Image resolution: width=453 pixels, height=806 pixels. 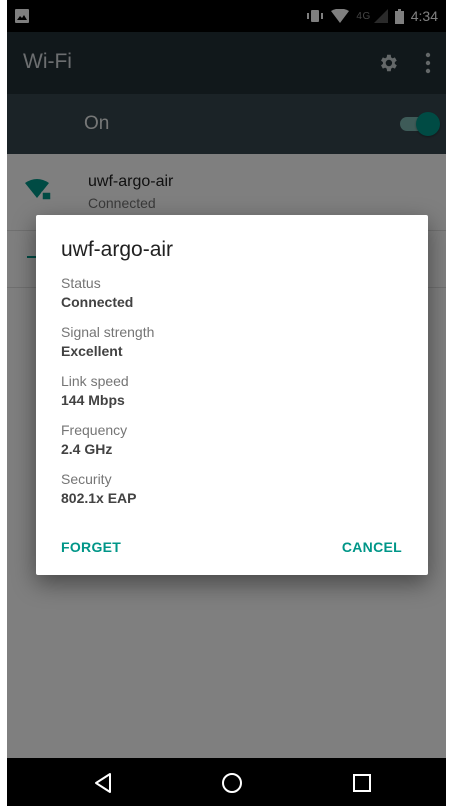 I want to click on home-icon, so click(x=232, y=783).